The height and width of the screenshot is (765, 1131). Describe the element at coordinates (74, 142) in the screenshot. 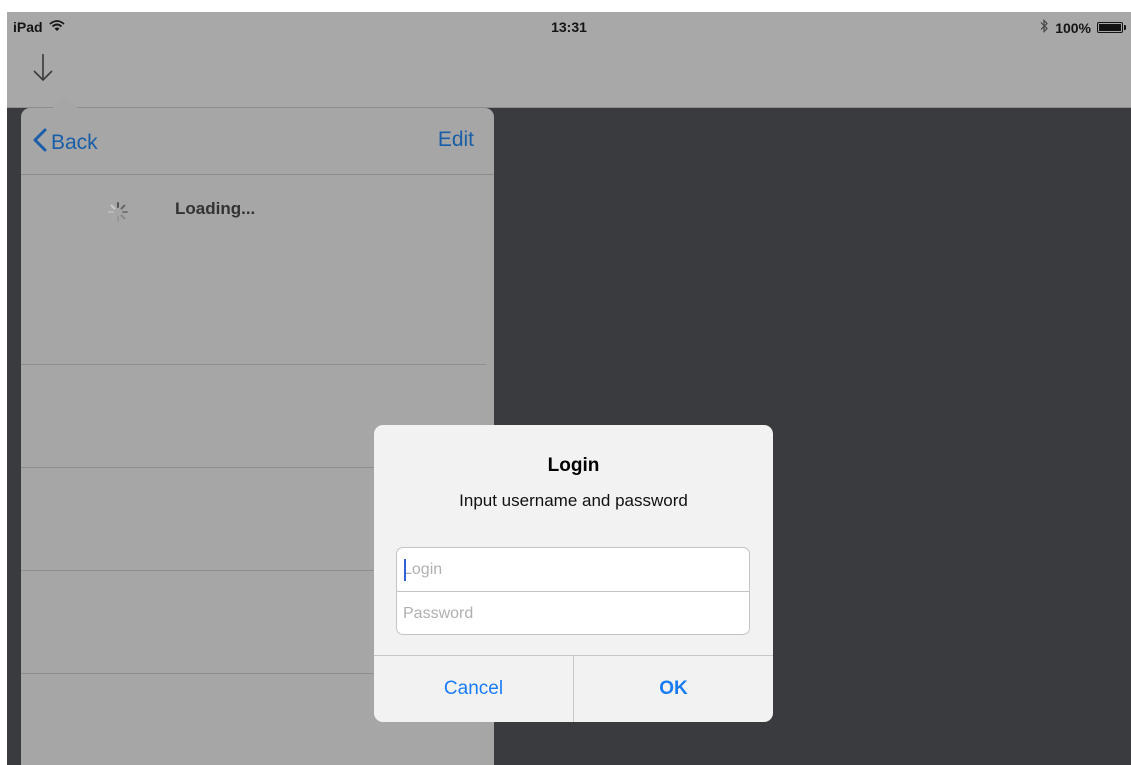

I see `back-label: Back` at that location.